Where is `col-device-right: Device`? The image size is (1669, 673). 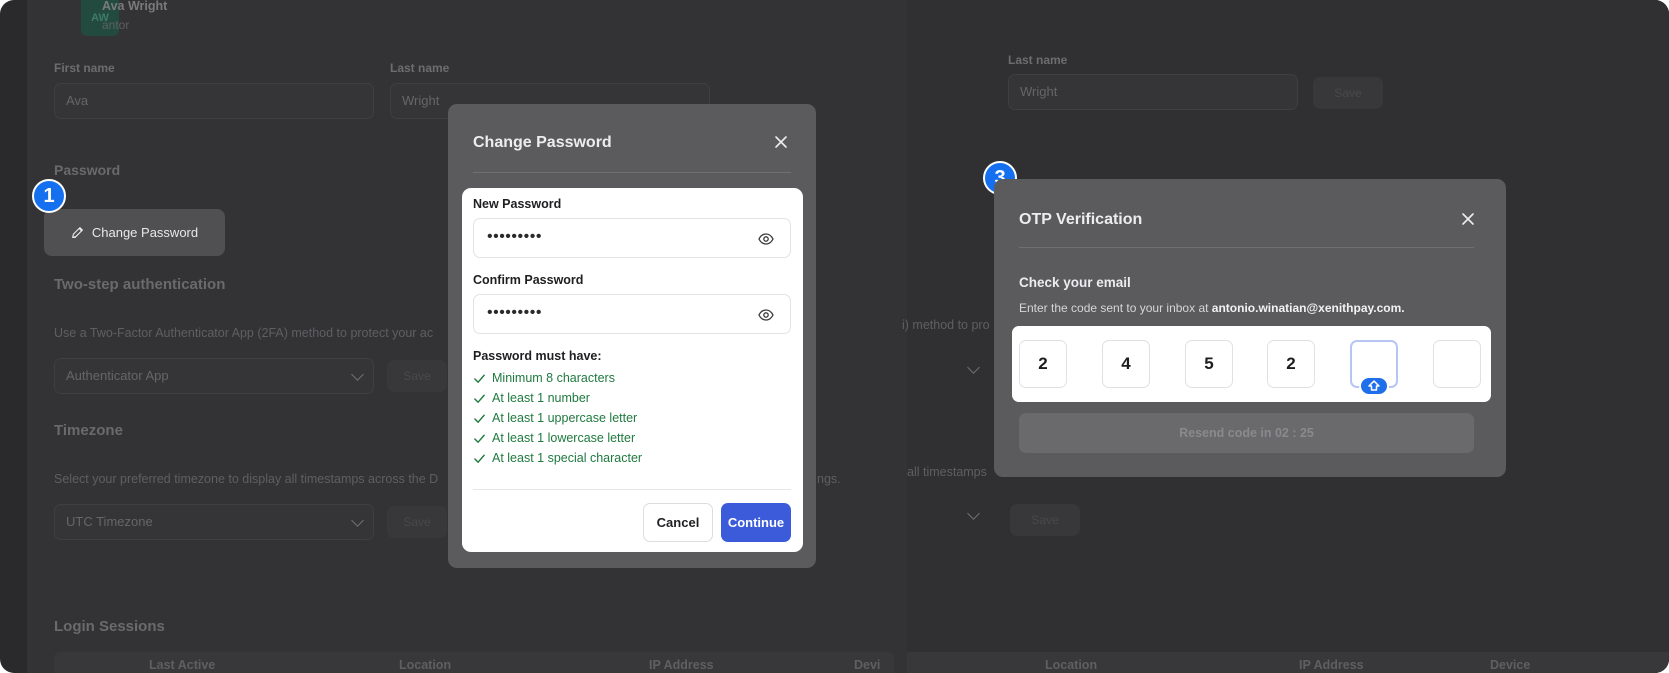 col-device-right: Device is located at coordinates (1510, 665).